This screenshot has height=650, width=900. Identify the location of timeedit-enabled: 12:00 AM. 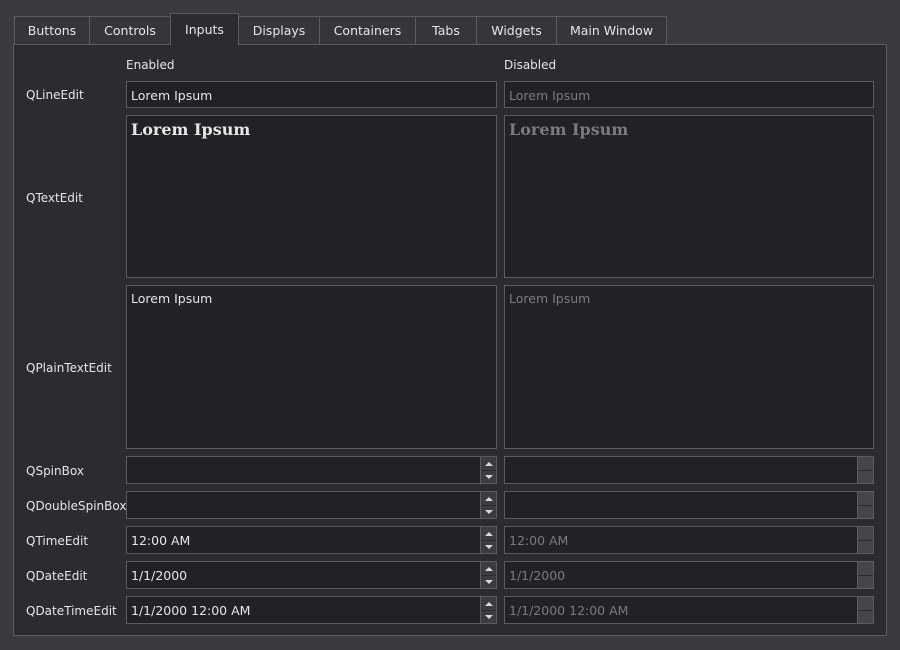
(311, 540).